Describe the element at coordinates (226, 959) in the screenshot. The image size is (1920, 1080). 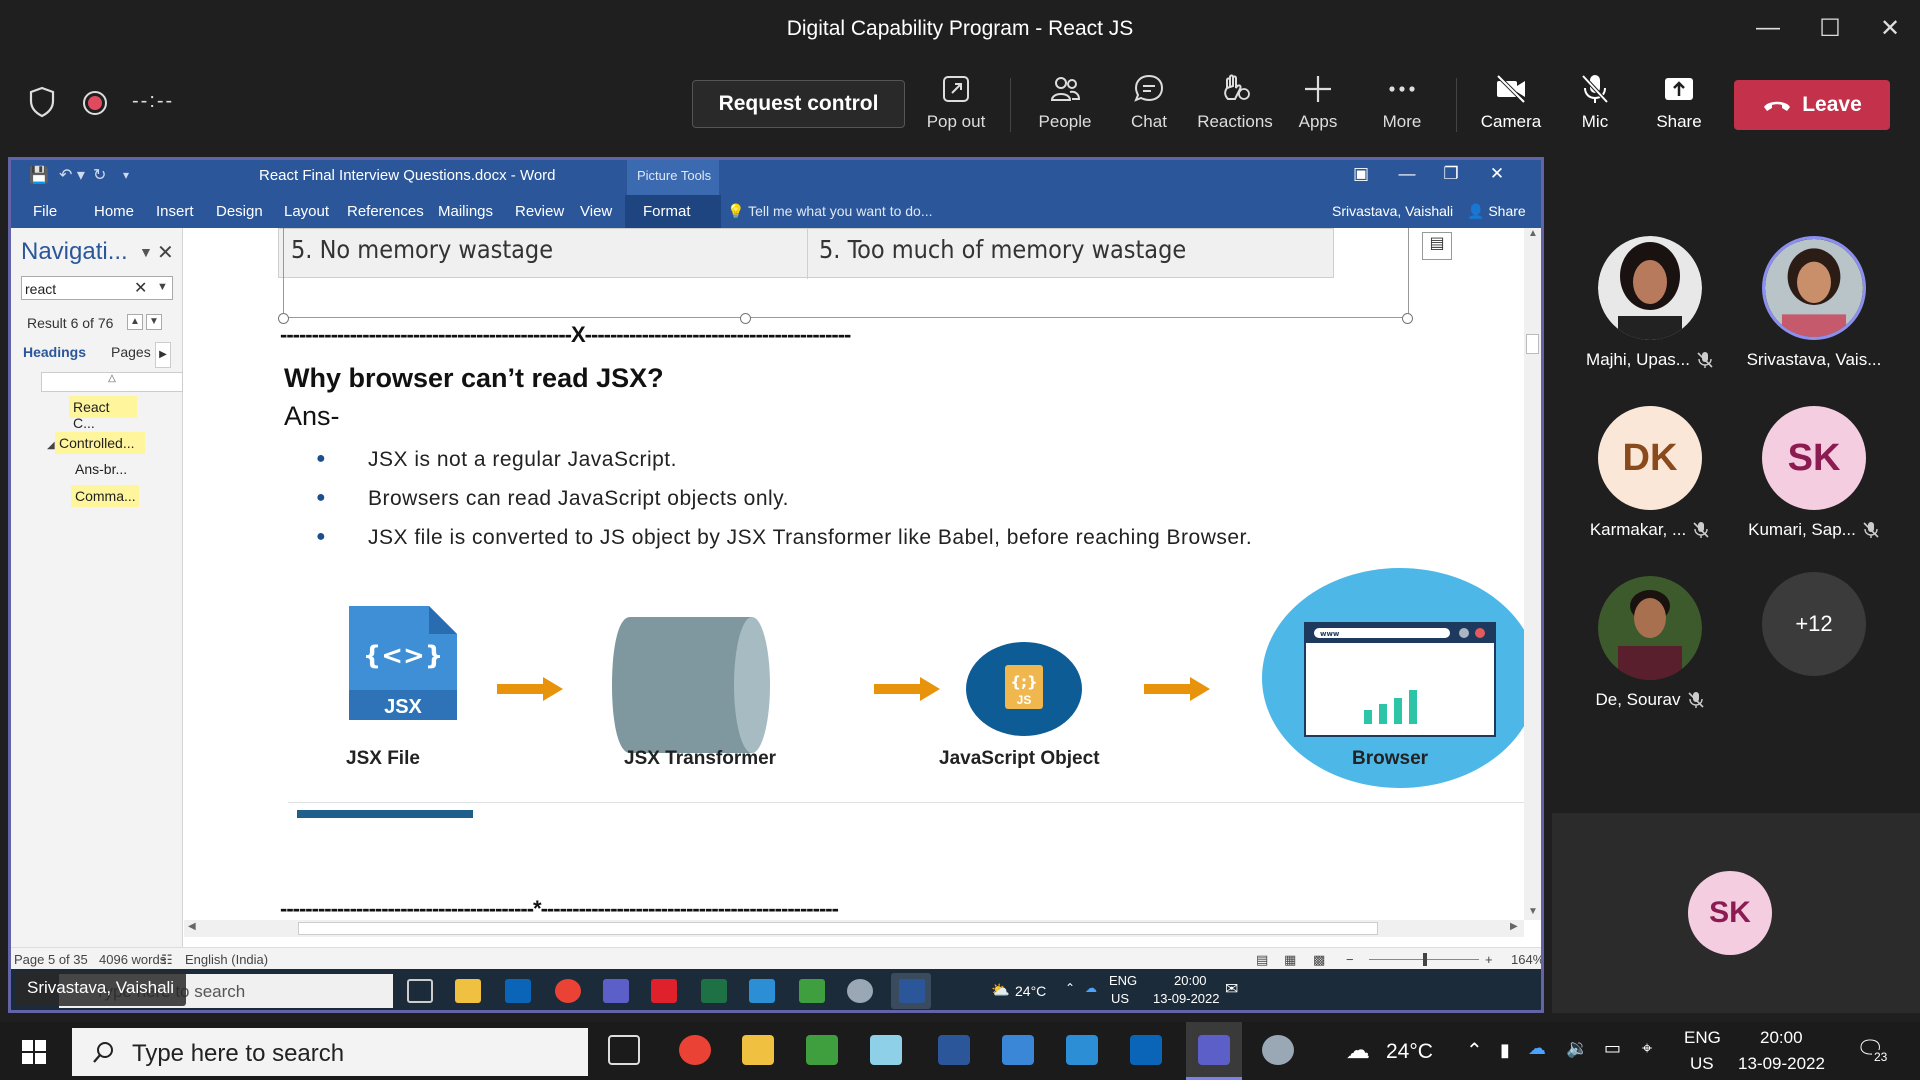
I see `language-indicator: English (India)` at that location.